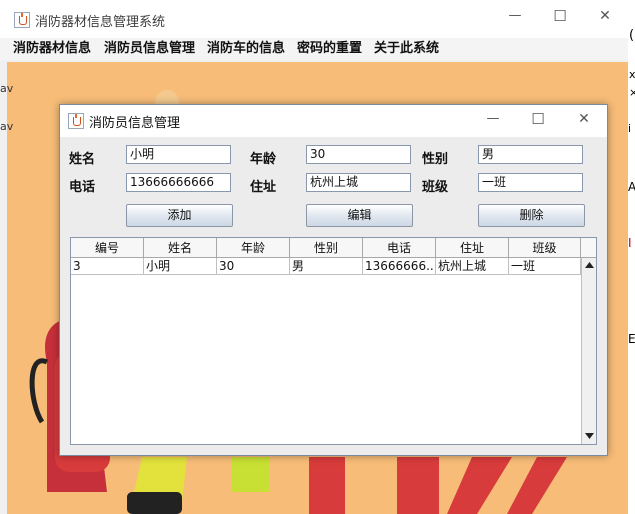 The image size is (635, 514). Describe the element at coordinates (435, 159) in the screenshot. I see `gender-label: 性别` at that location.